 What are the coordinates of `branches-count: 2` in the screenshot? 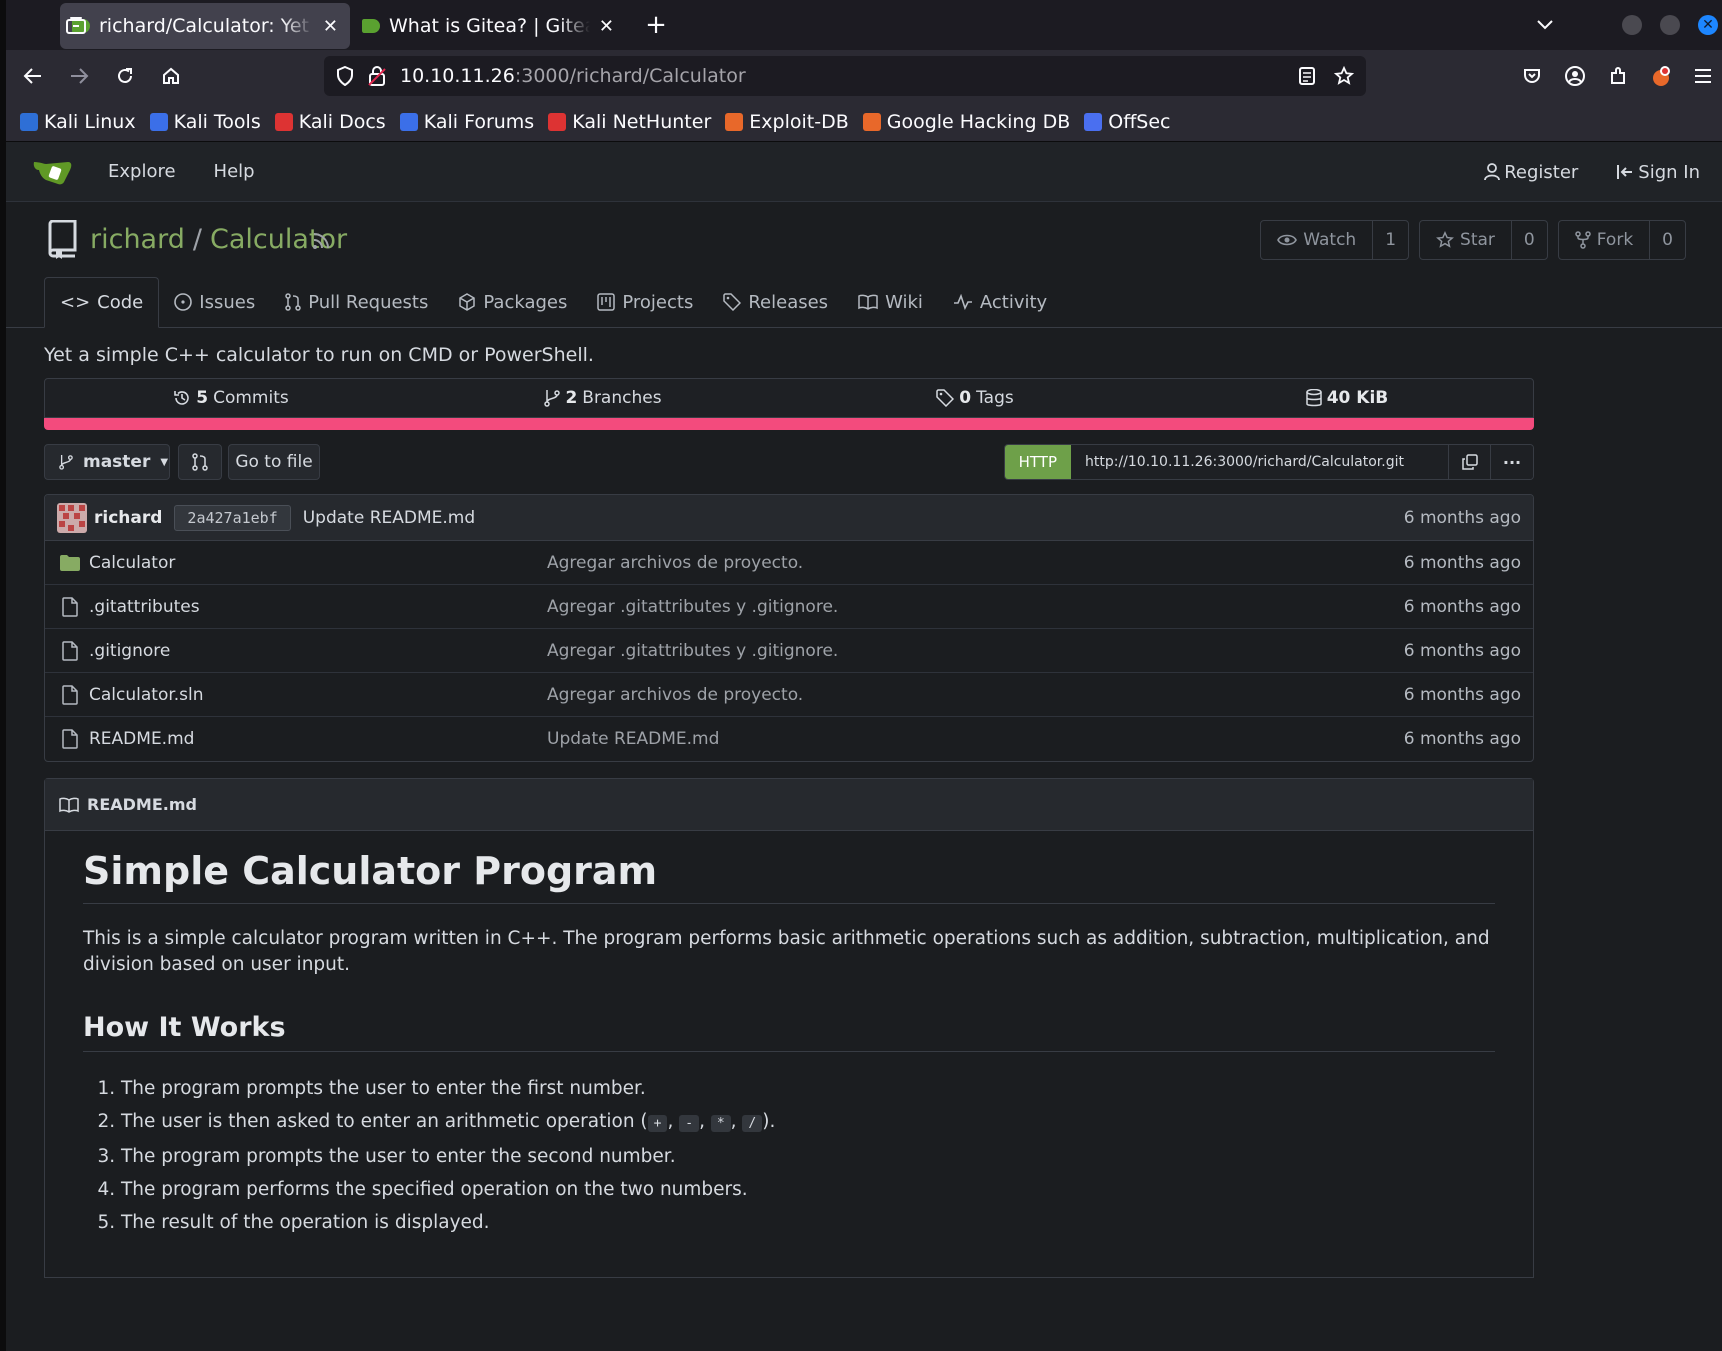 It's located at (571, 398).